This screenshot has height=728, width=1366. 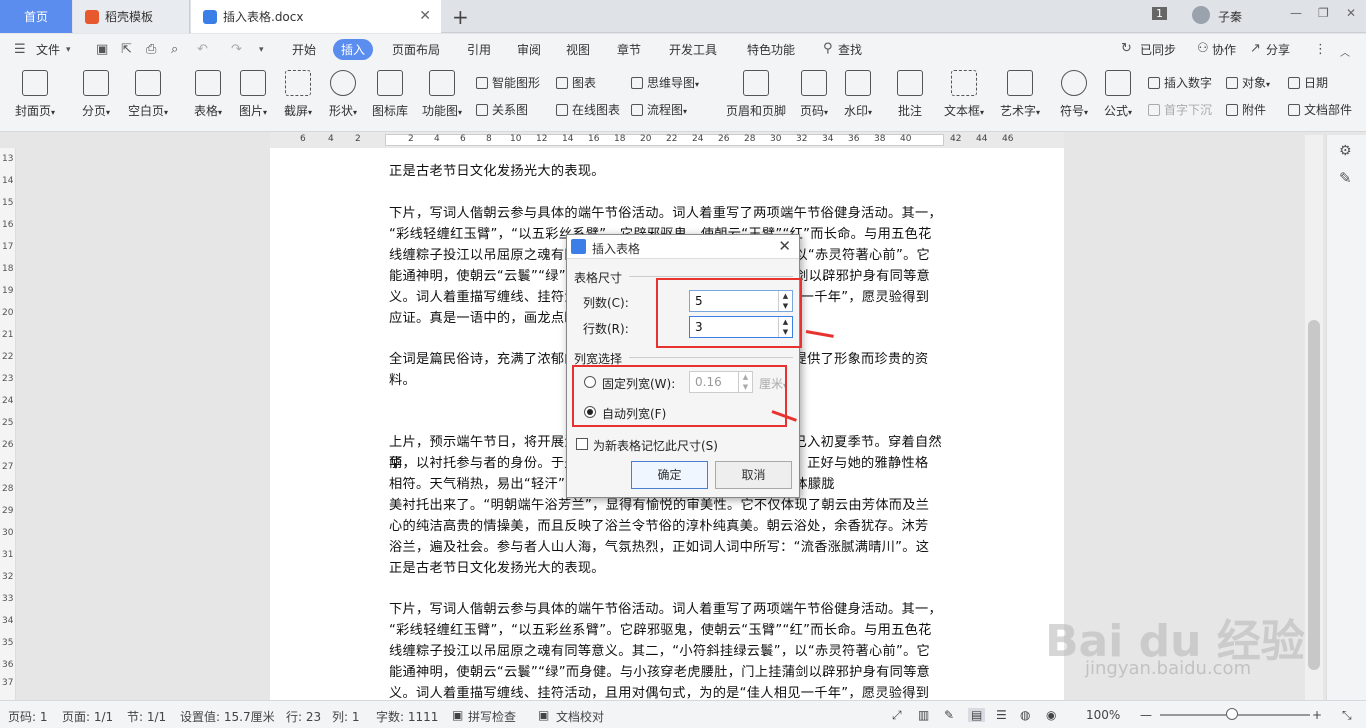 What do you see at coordinates (102, 49) in the screenshot?
I see `save-icon: ▣` at bounding box center [102, 49].